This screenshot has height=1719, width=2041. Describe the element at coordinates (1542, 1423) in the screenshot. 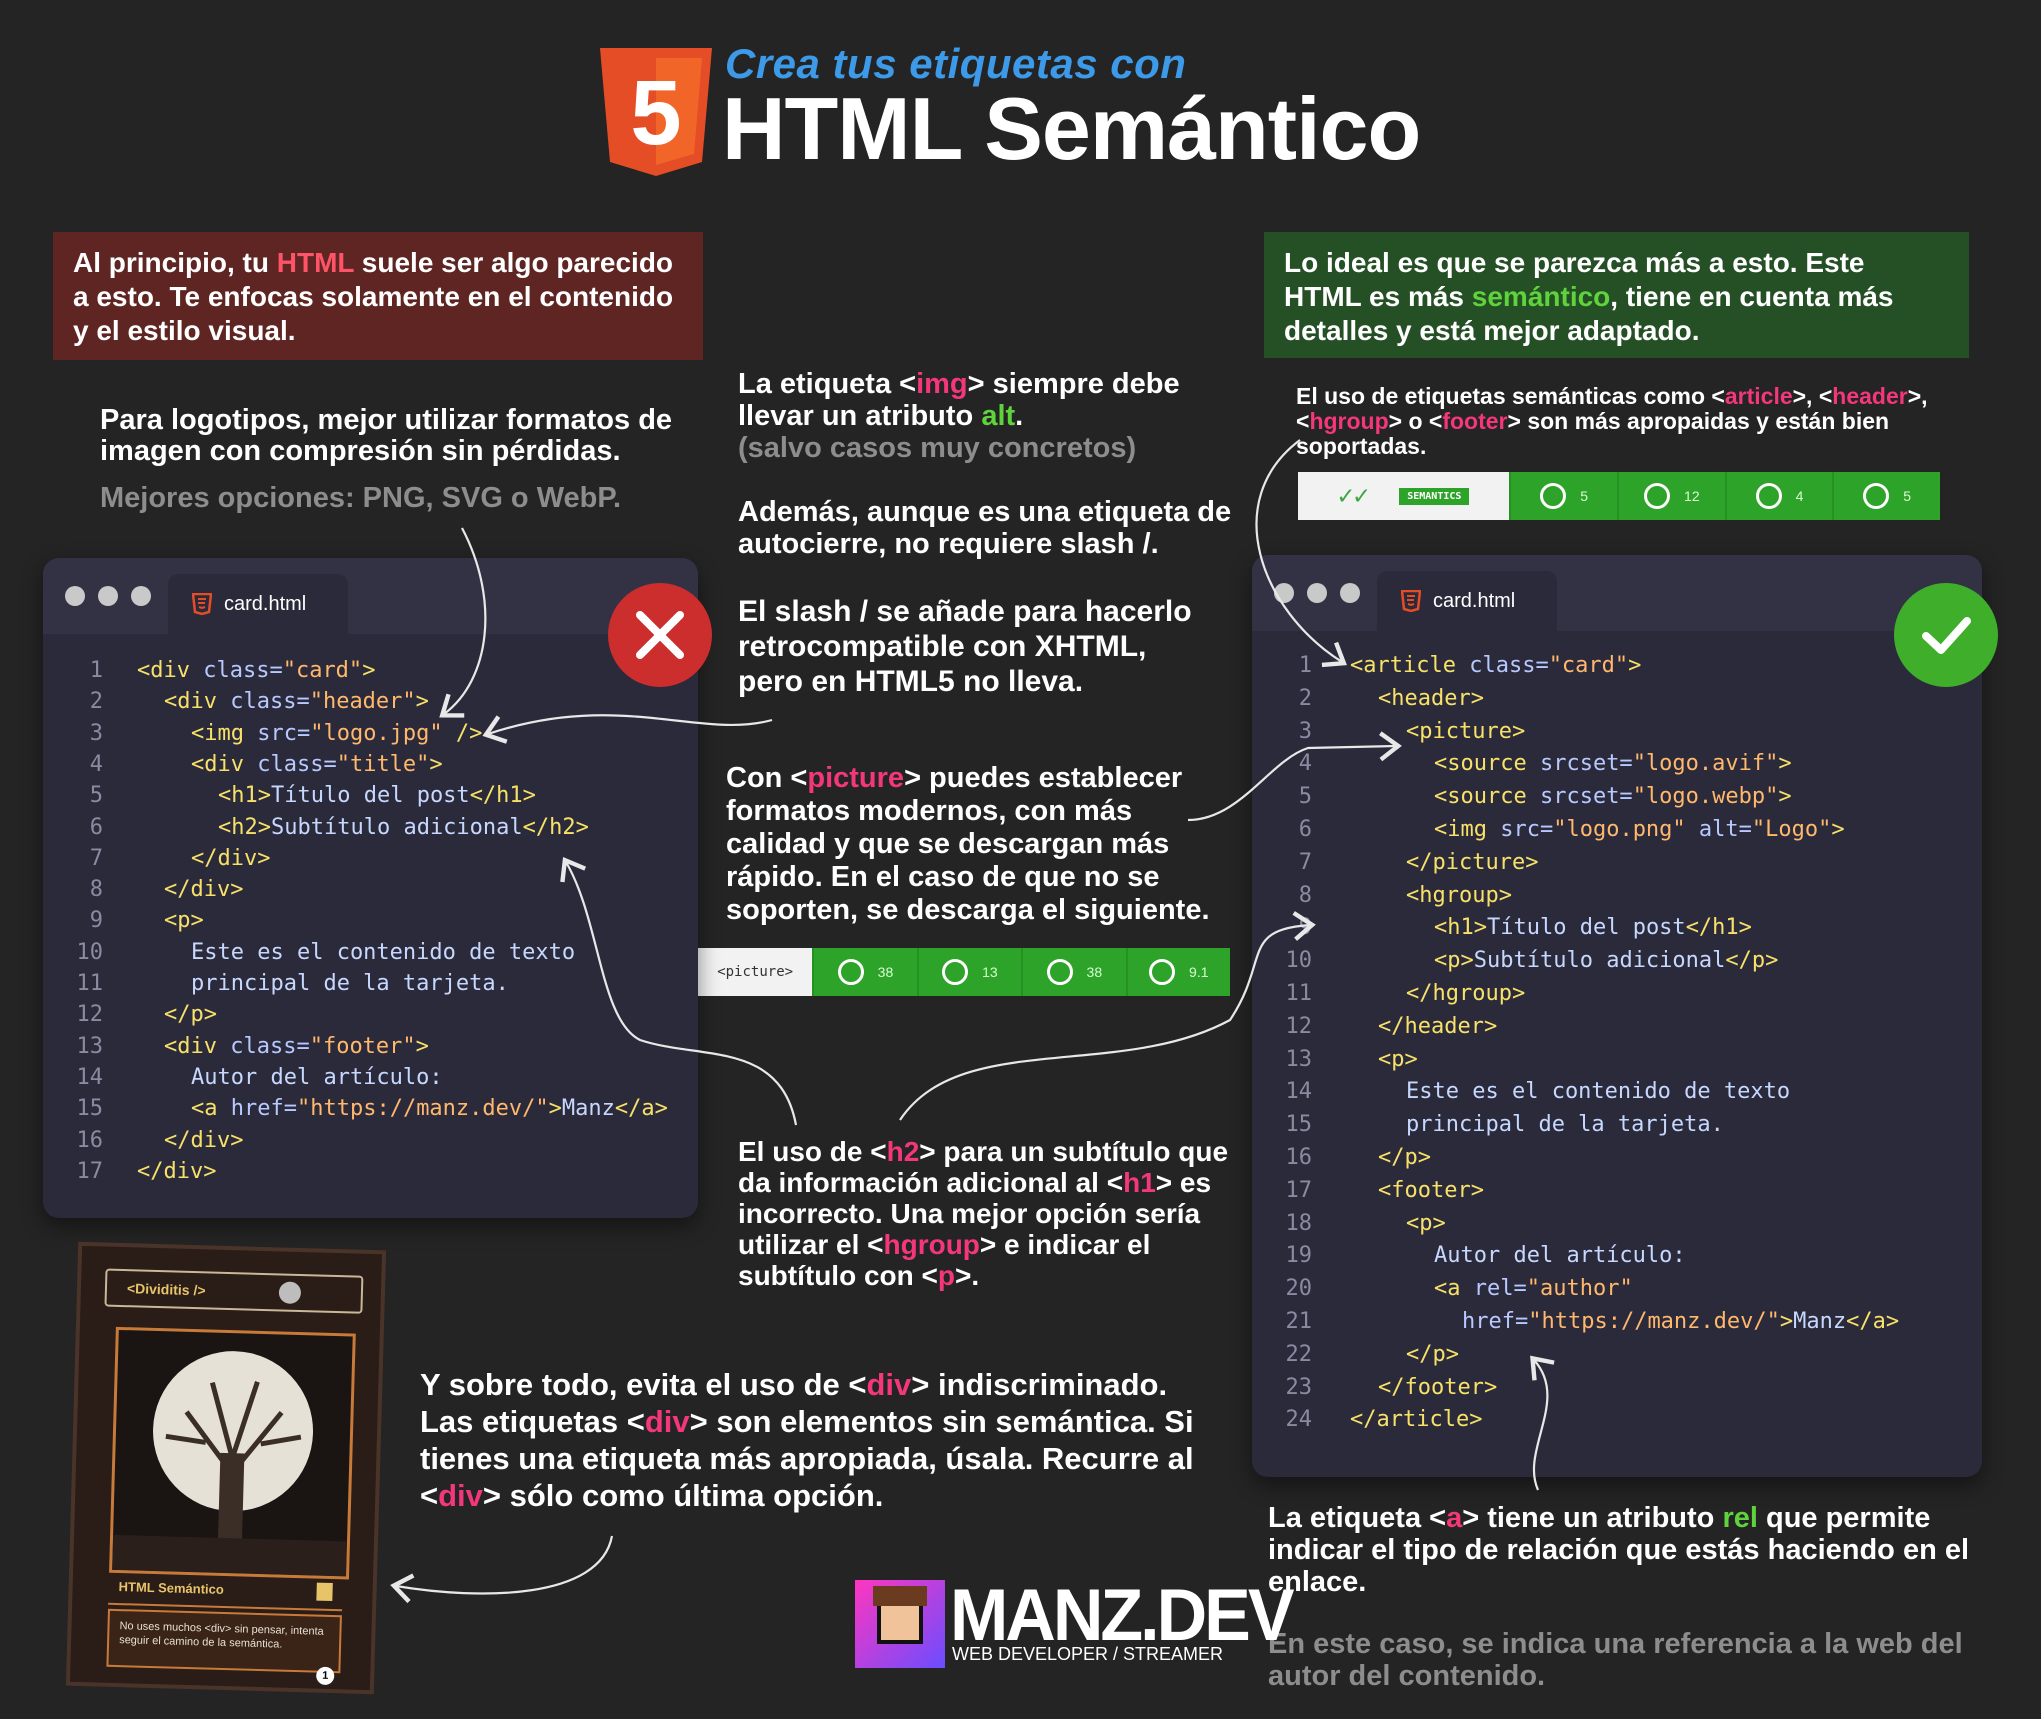

I see `arrow-a-rel` at that location.